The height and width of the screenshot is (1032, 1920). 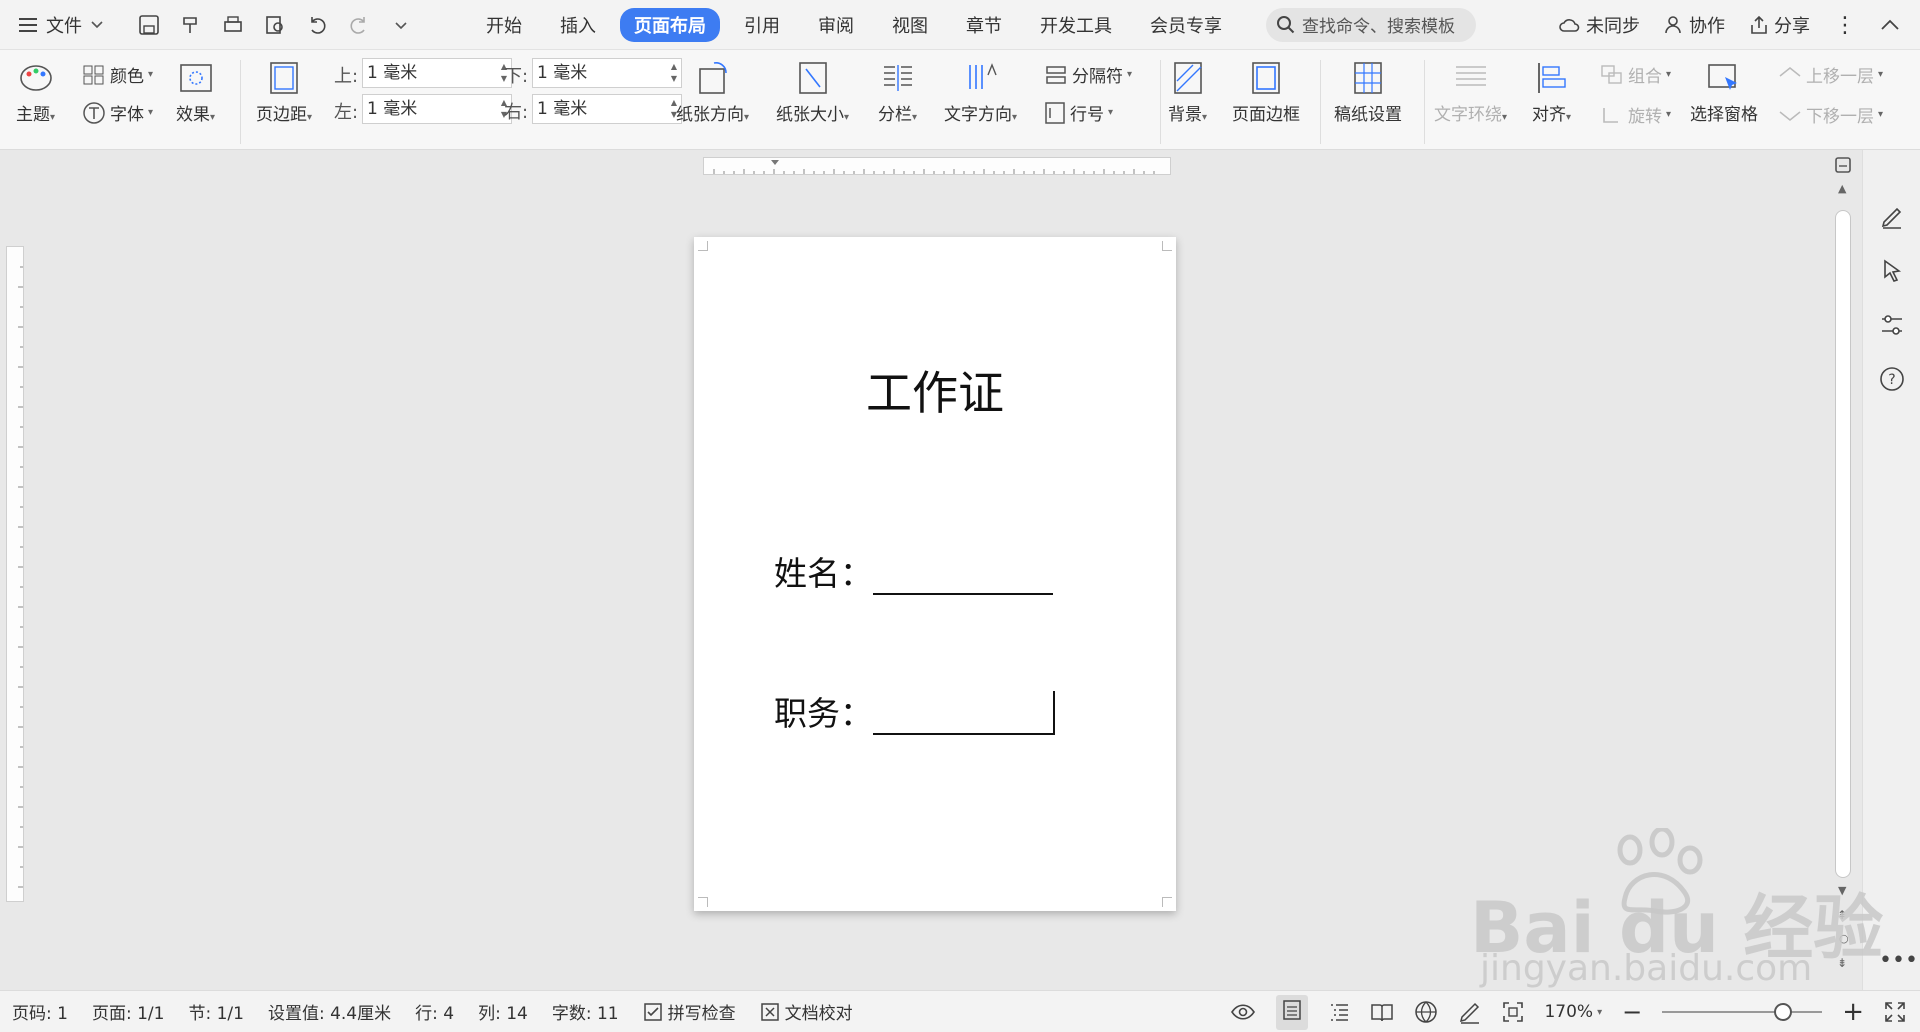 I want to click on tab-page-layout: 页面布局, so click(x=670, y=24).